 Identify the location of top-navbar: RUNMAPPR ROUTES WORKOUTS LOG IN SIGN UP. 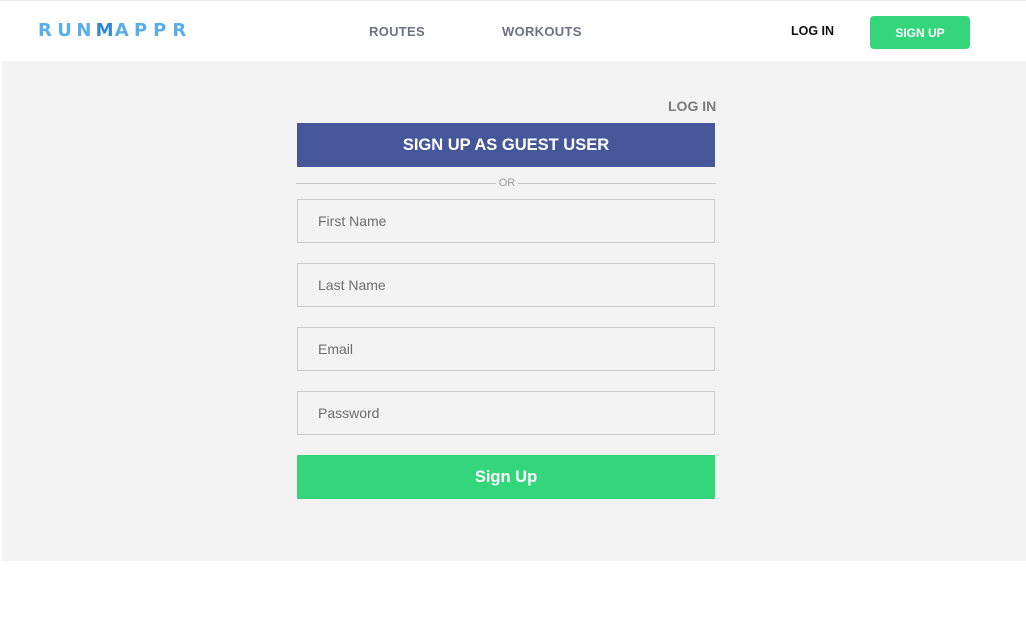
(513, 30).